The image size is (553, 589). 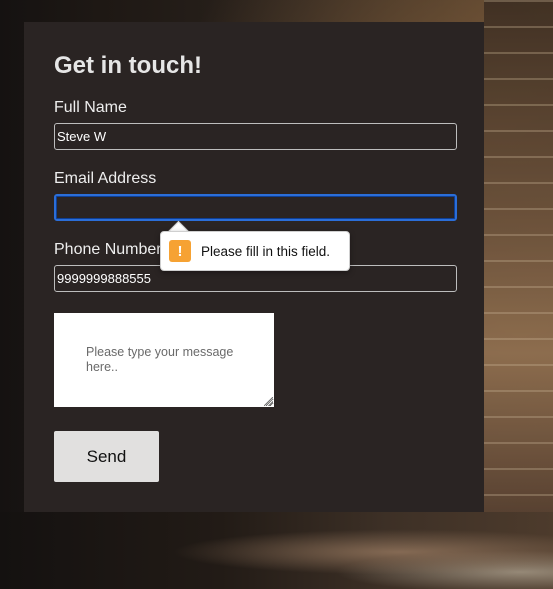 What do you see at coordinates (105, 178) in the screenshot?
I see `email-label: Email Address` at bounding box center [105, 178].